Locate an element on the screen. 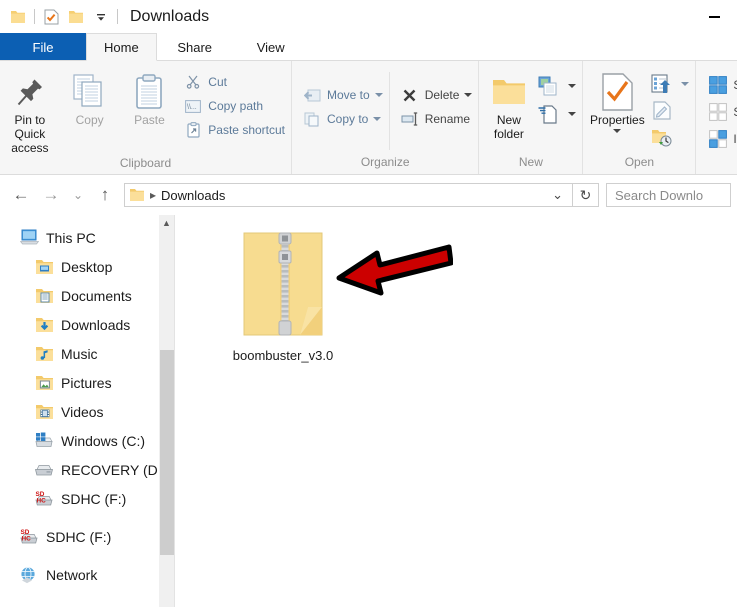 Image resolution: width=737 pixels, height=608 pixels. refresh-button: ↻ is located at coordinates (586, 195).